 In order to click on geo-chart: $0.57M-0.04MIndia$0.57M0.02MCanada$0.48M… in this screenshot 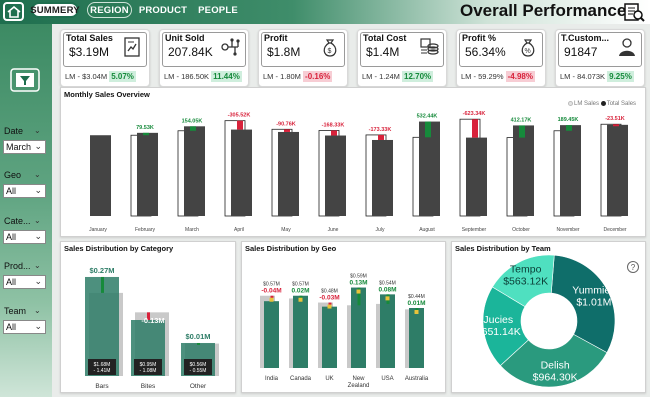, I will do `click(344, 331)`.